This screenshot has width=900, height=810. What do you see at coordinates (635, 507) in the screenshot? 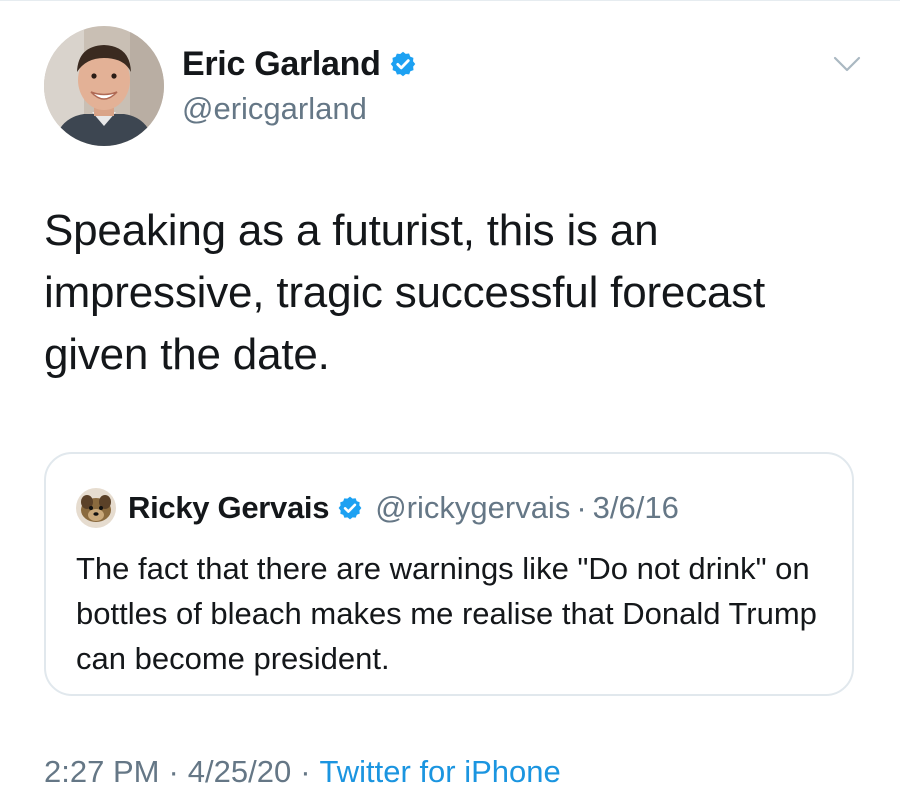
I see `quoted-tweet-date: 3/6/16` at bounding box center [635, 507].